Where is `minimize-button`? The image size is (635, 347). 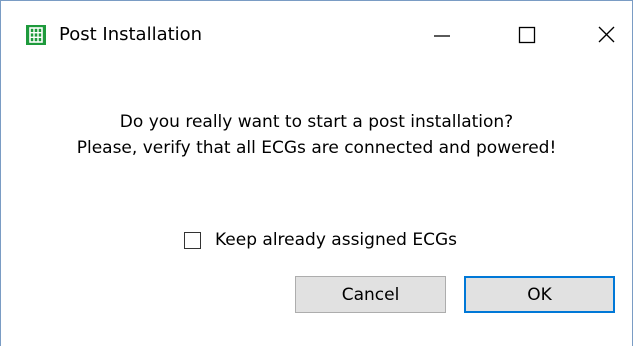 minimize-button is located at coordinates (442, 34).